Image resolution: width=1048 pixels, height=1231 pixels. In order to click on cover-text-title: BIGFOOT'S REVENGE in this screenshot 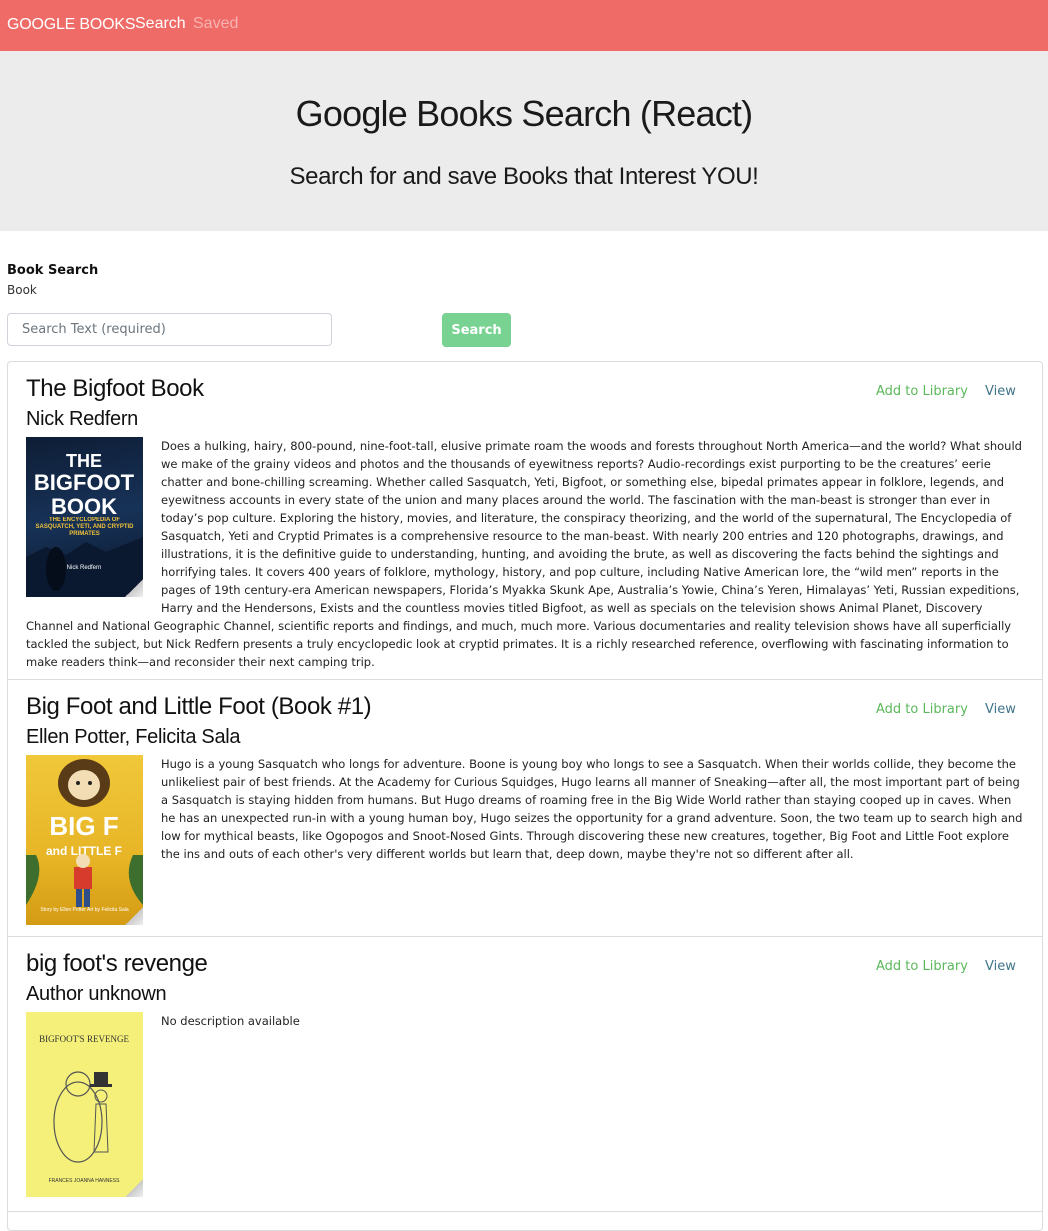, I will do `click(84, 1039)`.